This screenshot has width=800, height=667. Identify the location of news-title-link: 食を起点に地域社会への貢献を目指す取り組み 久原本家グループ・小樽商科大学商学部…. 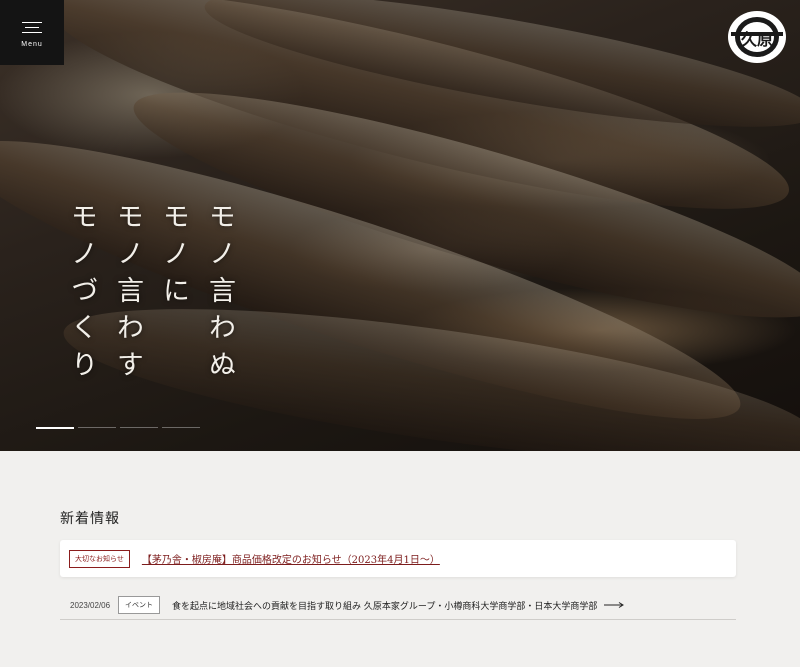
(386, 605).